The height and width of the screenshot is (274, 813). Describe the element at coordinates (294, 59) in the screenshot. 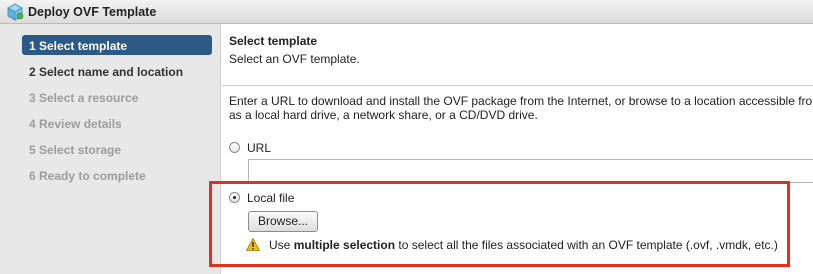

I see `page-subtitle: Select an OVF template.` at that location.